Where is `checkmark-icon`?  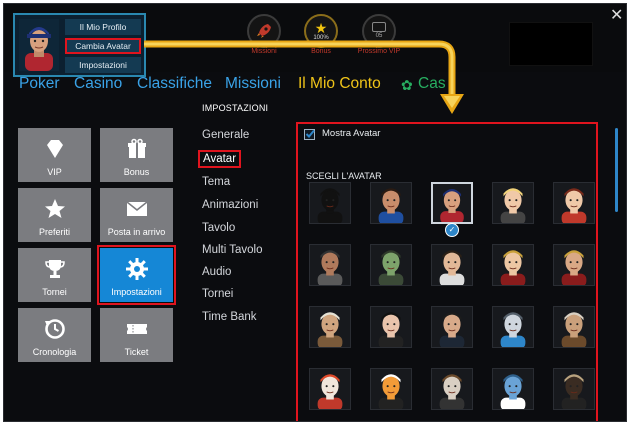
checkmark-icon is located at coordinates (310, 133).